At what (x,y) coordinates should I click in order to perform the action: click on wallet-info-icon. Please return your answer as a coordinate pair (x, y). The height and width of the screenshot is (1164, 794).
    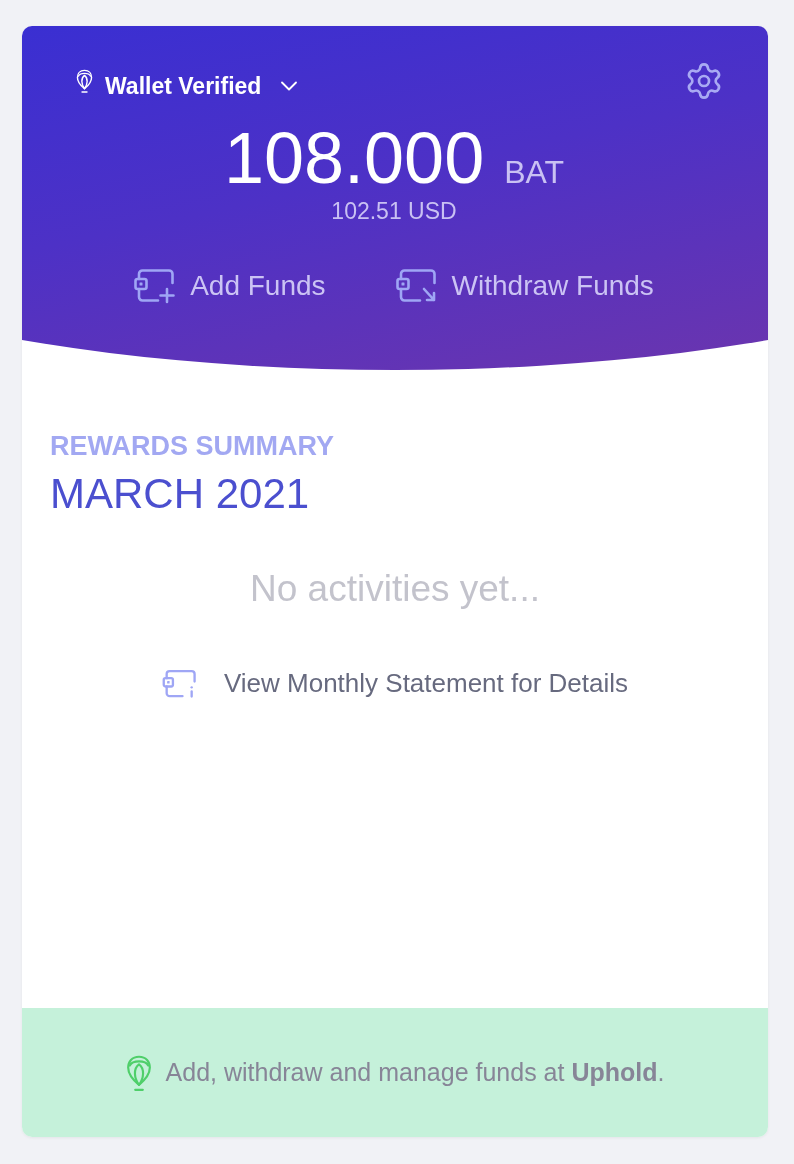
    Looking at the image, I should click on (179, 683).